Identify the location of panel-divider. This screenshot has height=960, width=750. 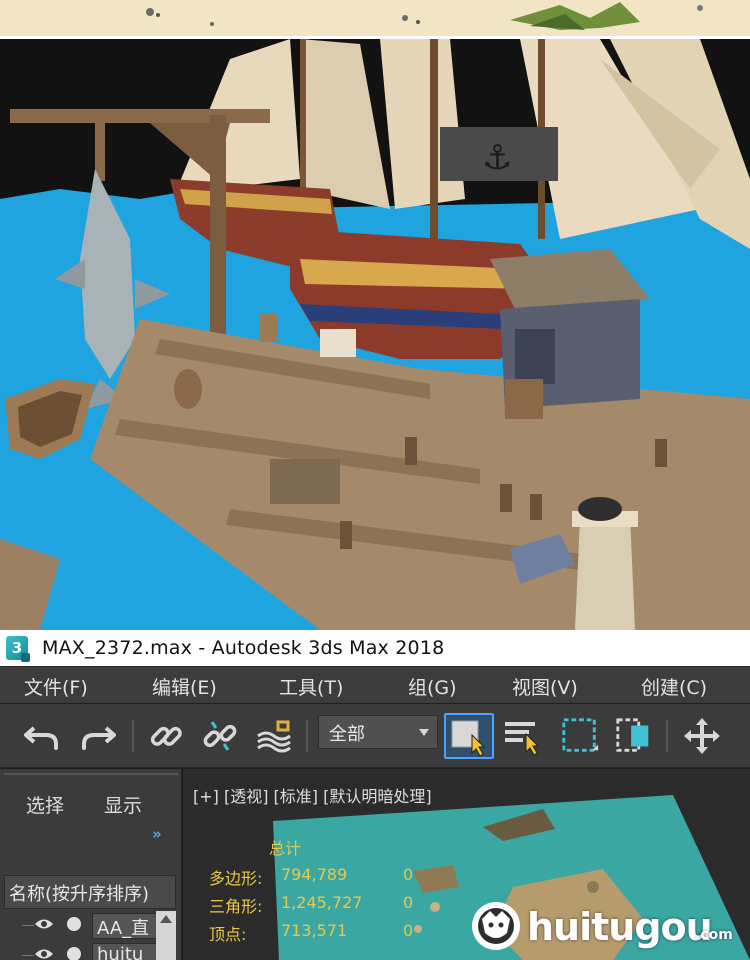
(91, 774).